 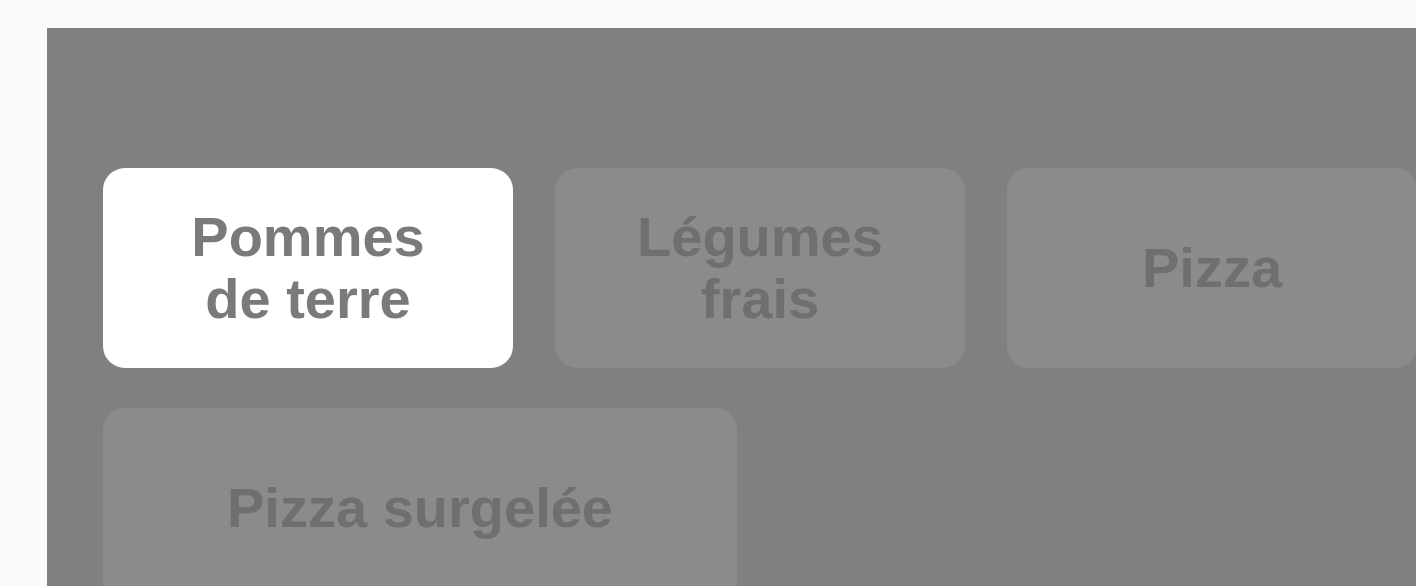 I want to click on option-button: Pommes de terre, so click(x=308, y=268).